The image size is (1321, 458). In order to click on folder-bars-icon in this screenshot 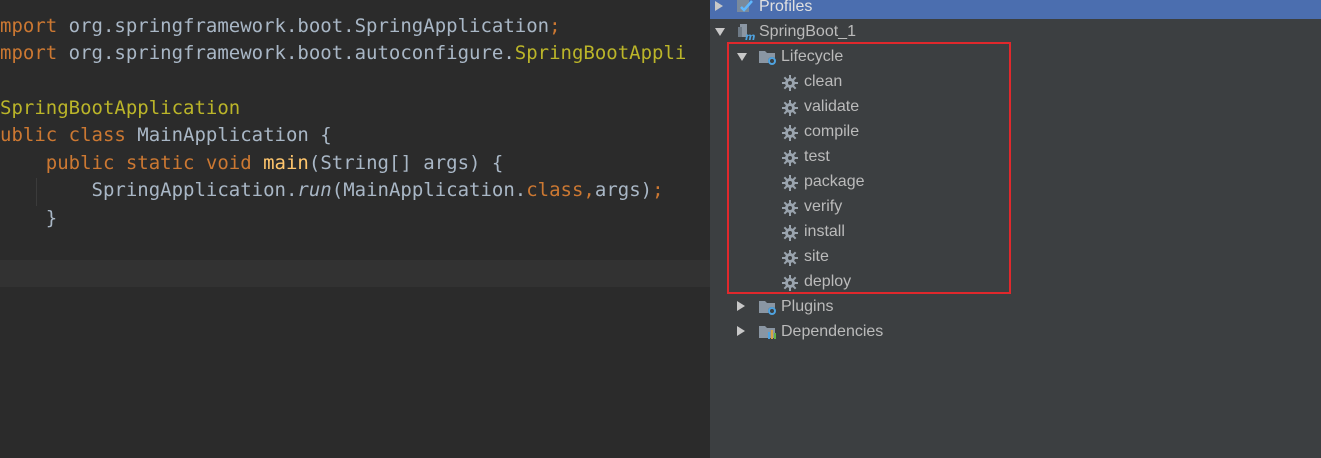, I will do `click(768, 336)`.